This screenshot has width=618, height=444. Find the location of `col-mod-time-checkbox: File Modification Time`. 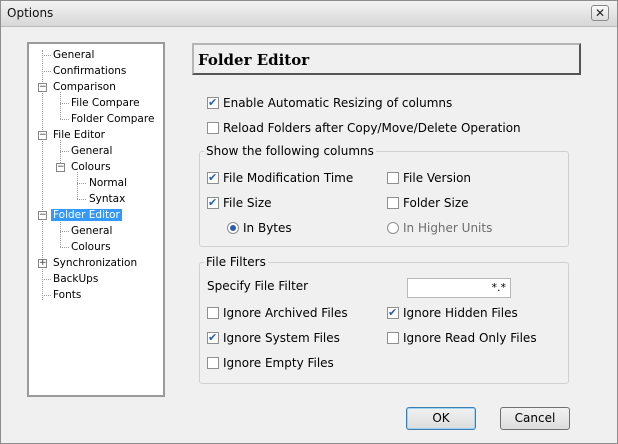

col-mod-time-checkbox: File Modification Time is located at coordinates (280, 178).